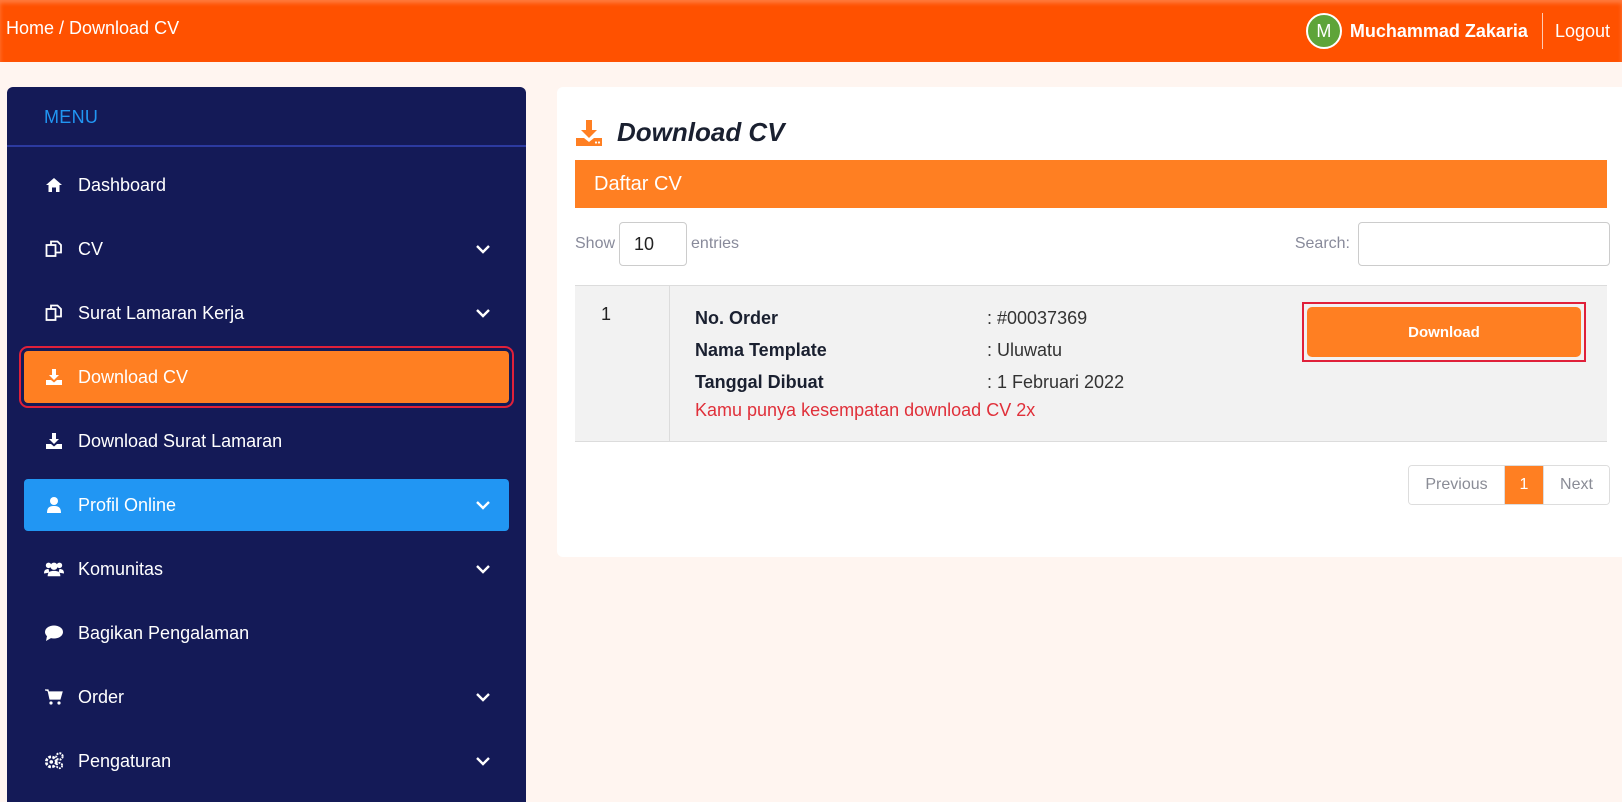 The width and height of the screenshot is (1622, 802). Describe the element at coordinates (101, 696) in the screenshot. I see `sidebar-item-label: Order` at that location.